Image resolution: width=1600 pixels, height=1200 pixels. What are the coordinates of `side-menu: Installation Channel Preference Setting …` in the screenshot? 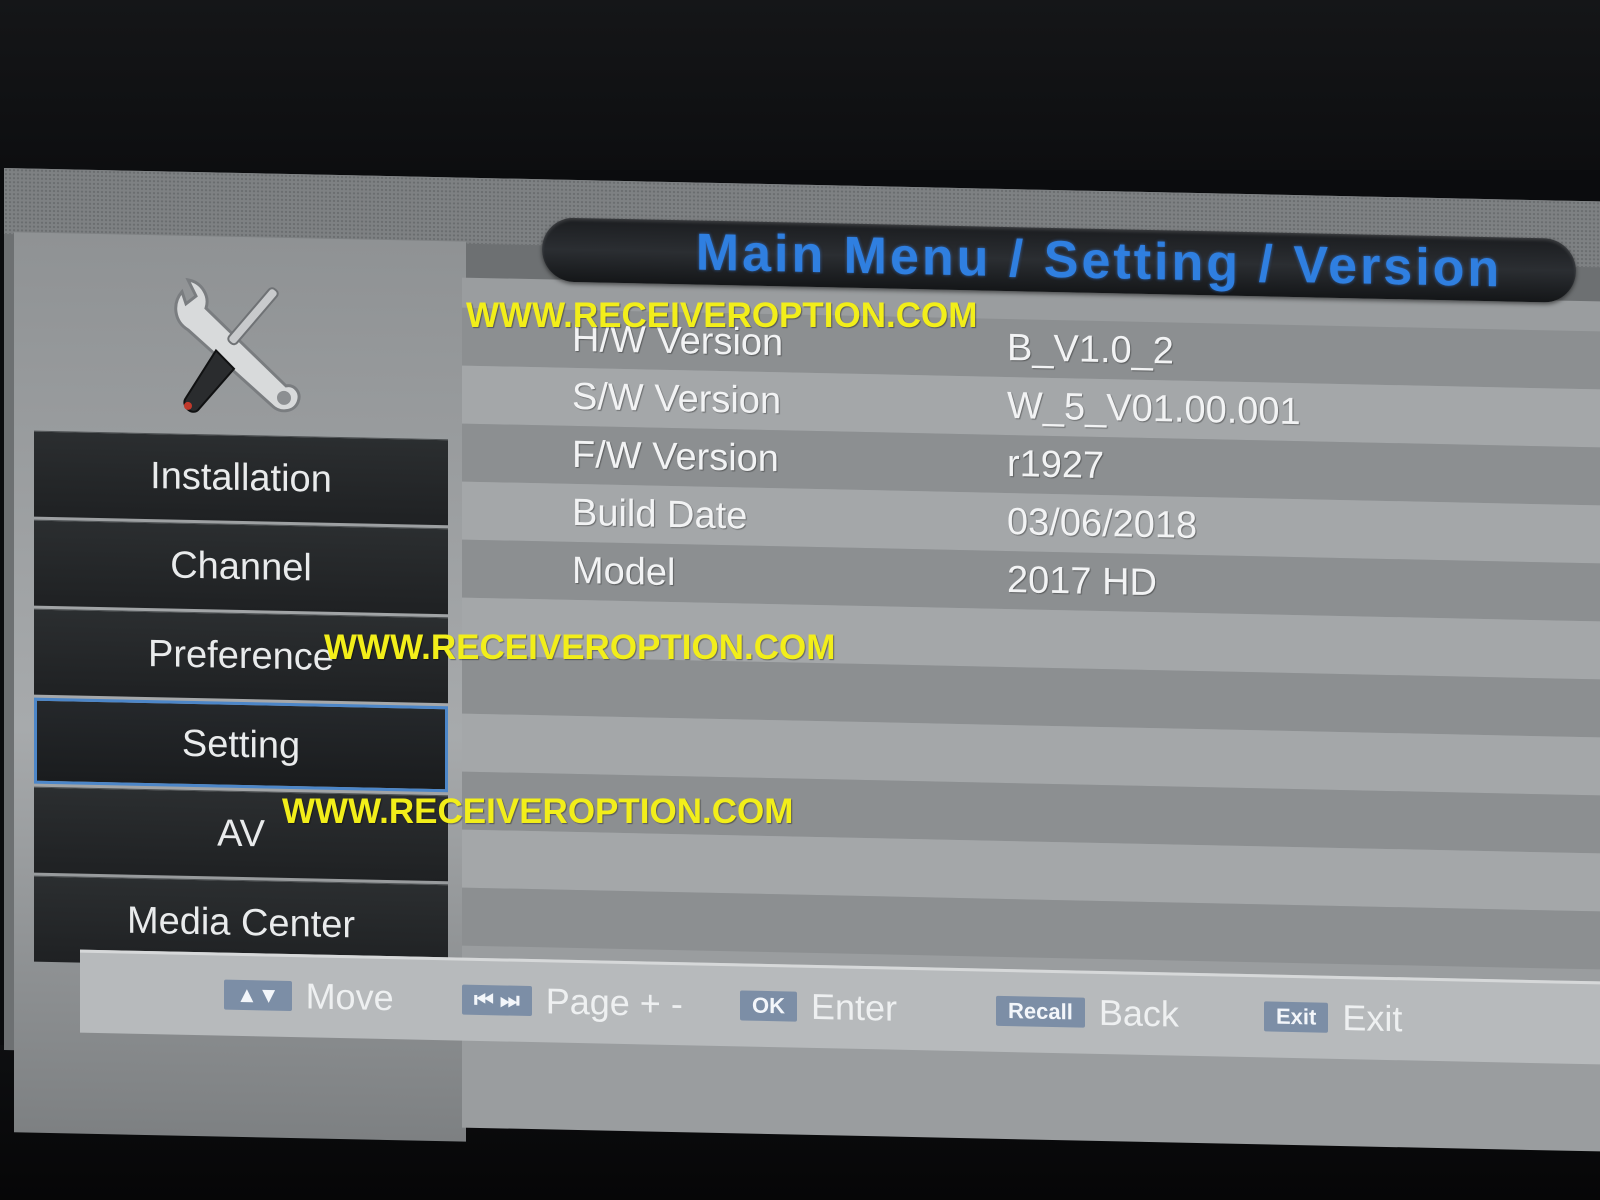 It's located at (241, 702).